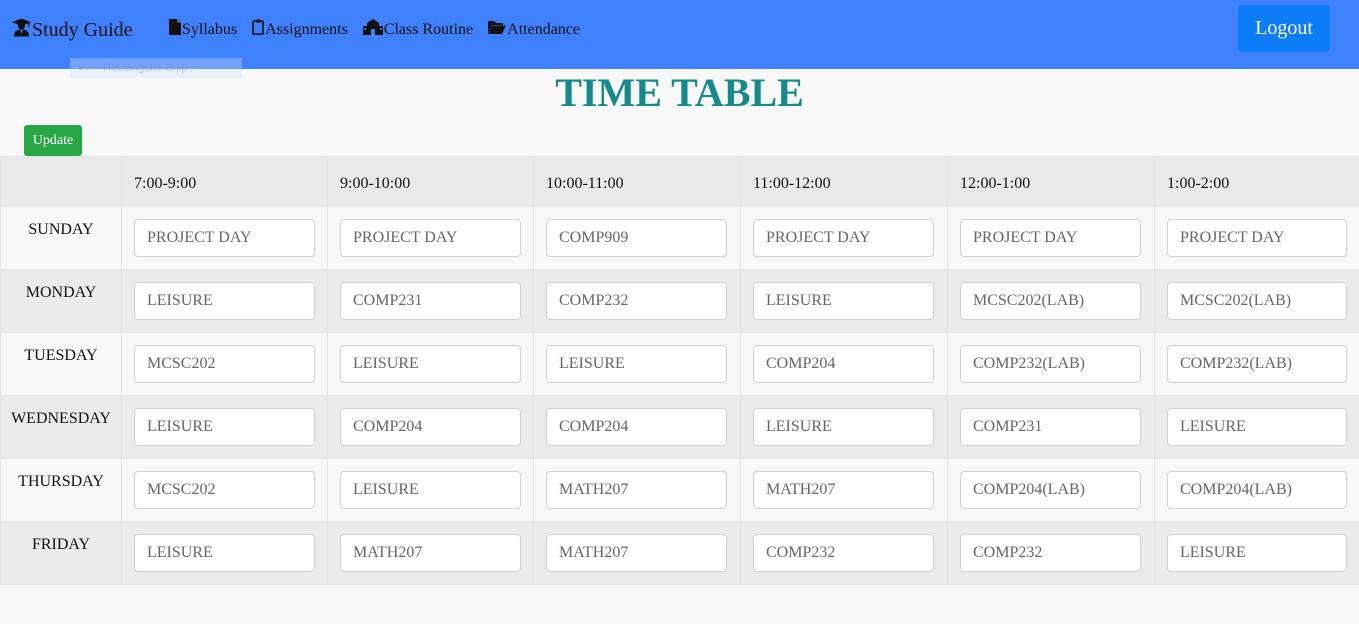  What do you see at coordinates (61, 427) in the screenshot?
I see `day-label: WEDNESDAY` at bounding box center [61, 427].